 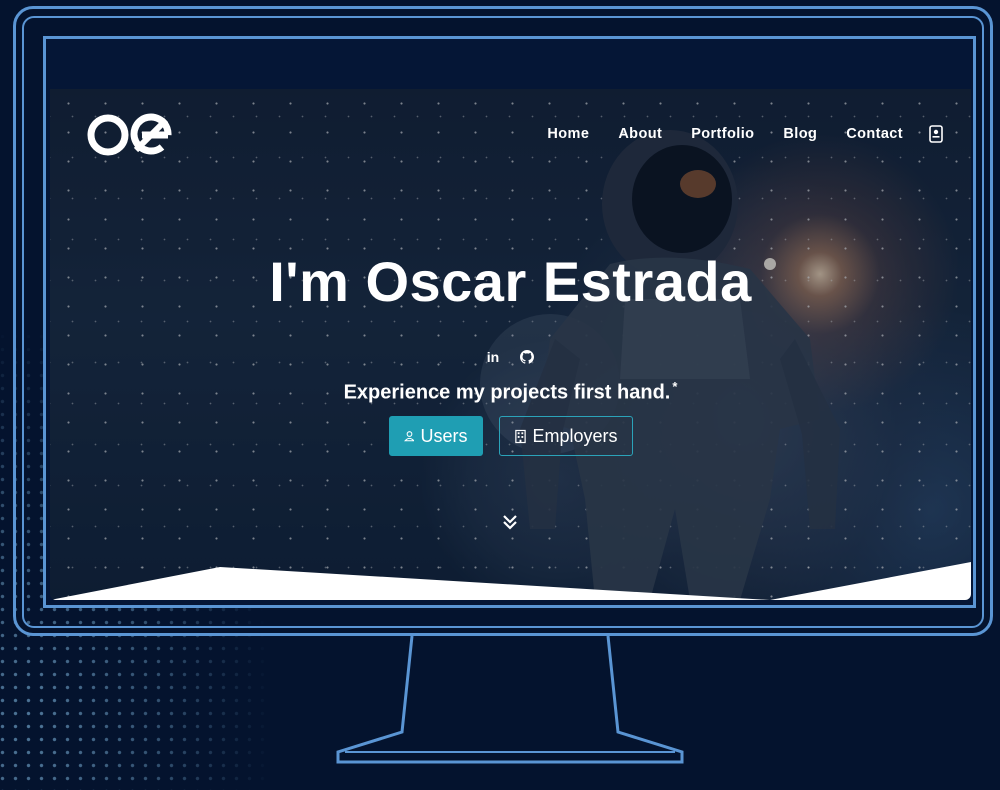 I want to click on linkedin-icon: in, so click(x=493, y=357).